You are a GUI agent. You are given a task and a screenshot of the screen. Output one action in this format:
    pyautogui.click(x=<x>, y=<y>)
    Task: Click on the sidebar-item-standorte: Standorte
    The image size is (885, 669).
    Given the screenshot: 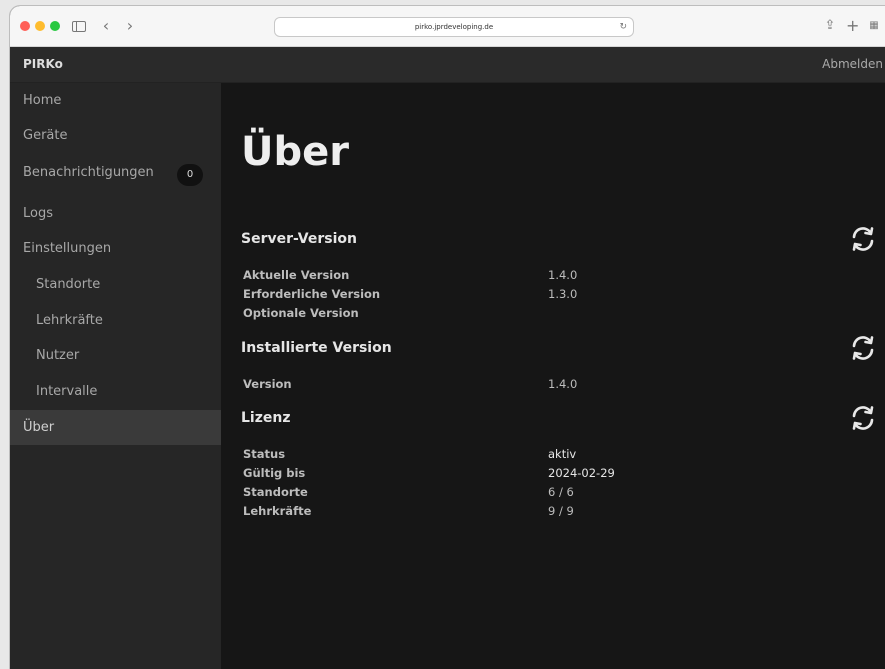 What is the action you would take?
    pyautogui.click(x=115, y=284)
    